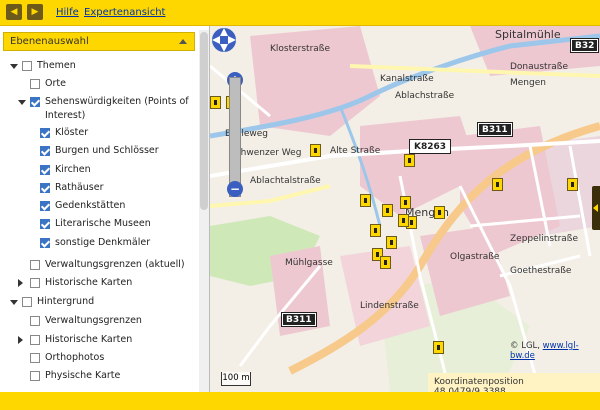  Describe the element at coordinates (65, 115) in the screenshot. I see `layer-label-continued: Interest)` at that location.